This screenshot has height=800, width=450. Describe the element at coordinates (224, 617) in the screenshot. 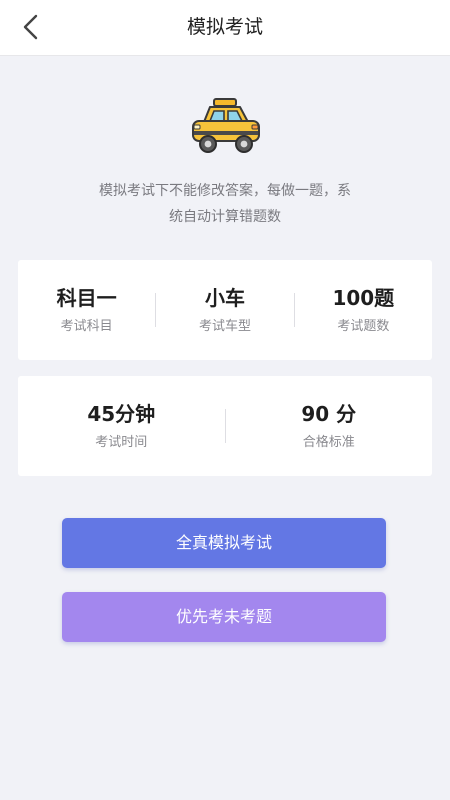

I see `unanswered-first-button: 优先考未考题` at that location.